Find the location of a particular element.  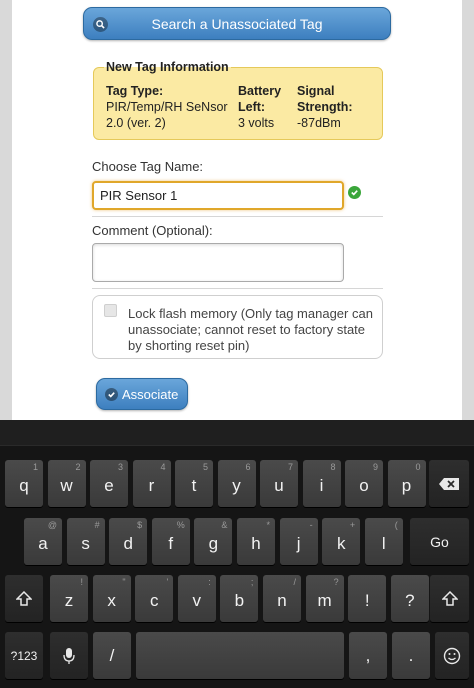

key-a: @ a is located at coordinates (43, 541).